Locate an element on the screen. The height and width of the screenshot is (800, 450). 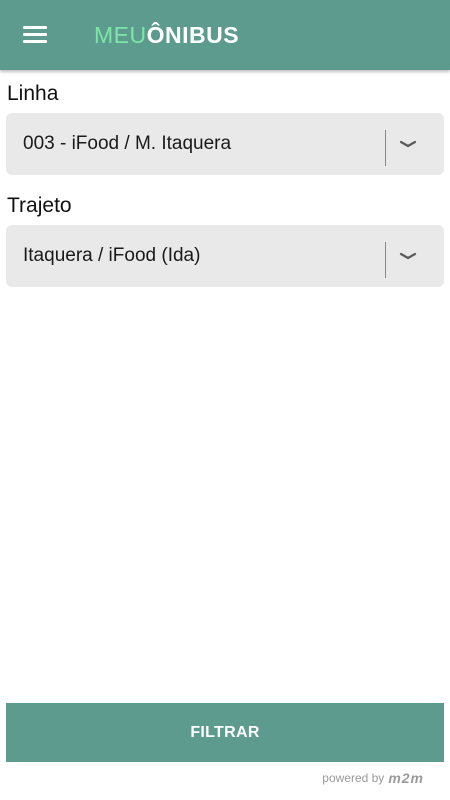
linha-selected-value: 003 - iFood / M. Itaquera is located at coordinates (127, 143).